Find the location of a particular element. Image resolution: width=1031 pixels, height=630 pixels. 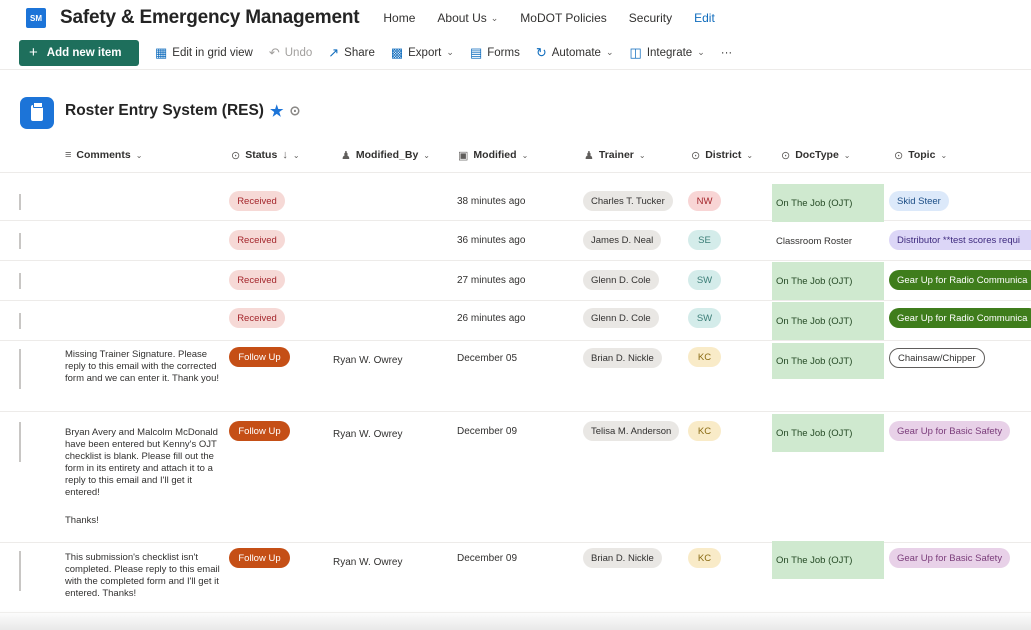

district-badge: KC is located at coordinates (704, 558).